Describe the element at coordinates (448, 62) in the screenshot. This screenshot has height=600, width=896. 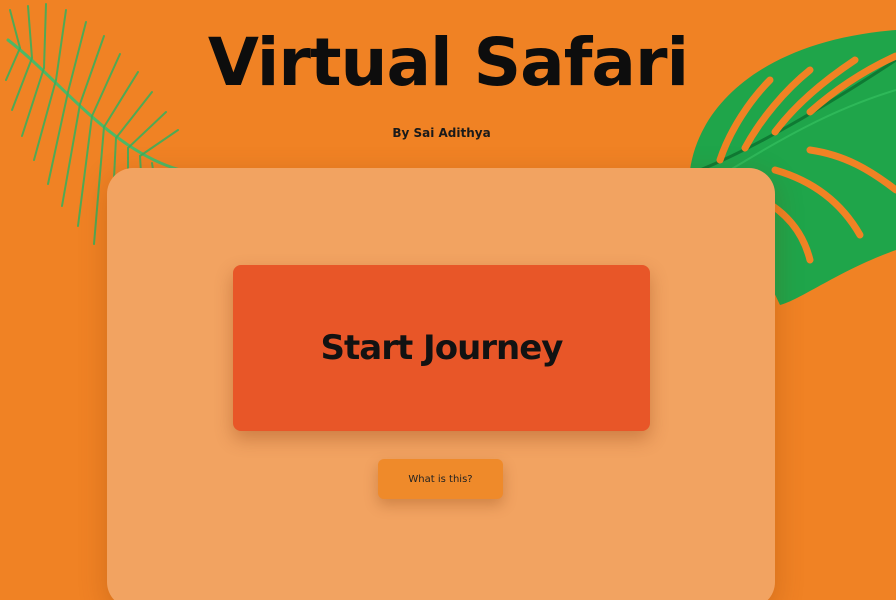
I see `page-title: Virtual Safari` at that location.